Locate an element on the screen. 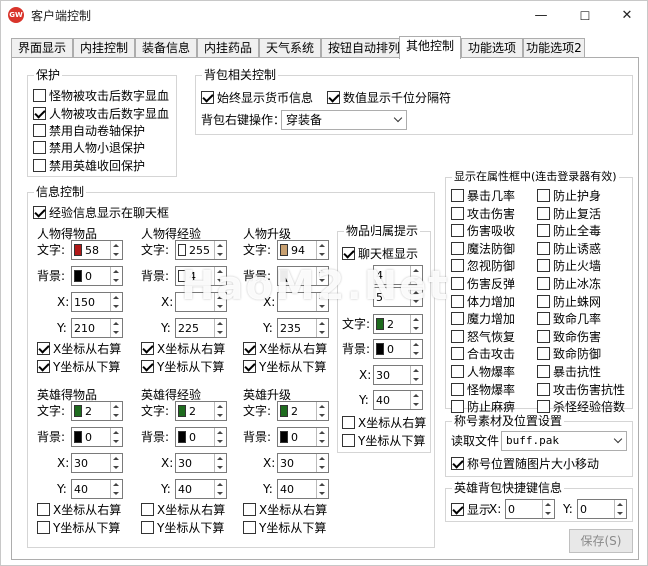  hero-level-y-field: 40 is located at coordinates (303, 489).